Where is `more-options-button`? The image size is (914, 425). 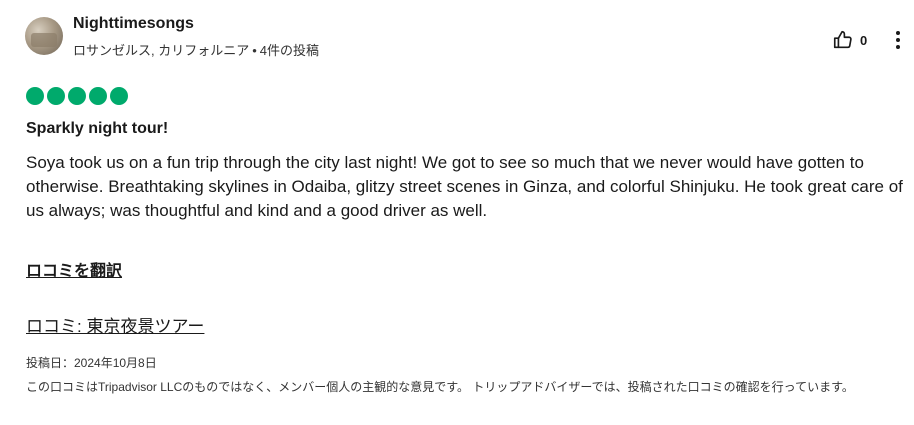 more-options-button is located at coordinates (898, 40).